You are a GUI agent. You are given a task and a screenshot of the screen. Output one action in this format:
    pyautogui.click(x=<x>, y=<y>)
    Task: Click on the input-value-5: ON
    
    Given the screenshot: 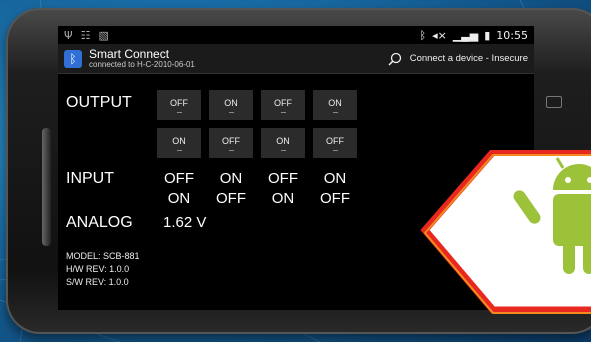 What is the action you would take?
    pyautogui.click(x=179, y=198)
    